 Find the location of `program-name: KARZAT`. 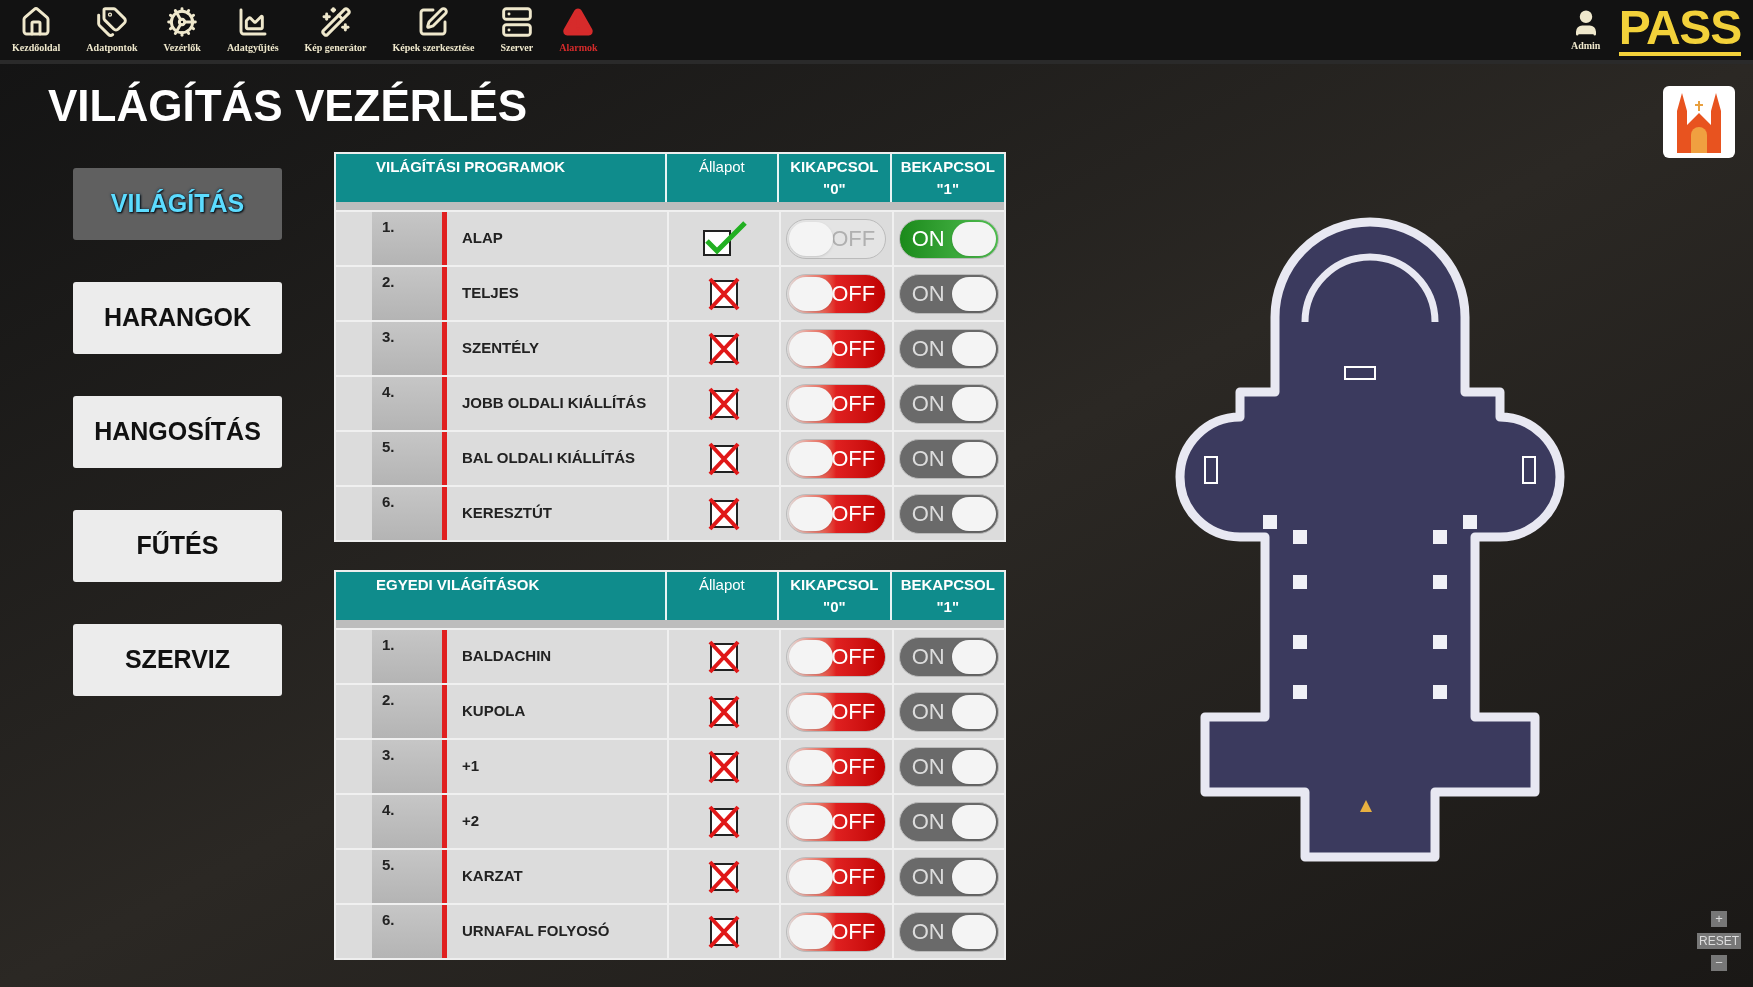

program-name: KARZAT is located at coordinates (492, 876).